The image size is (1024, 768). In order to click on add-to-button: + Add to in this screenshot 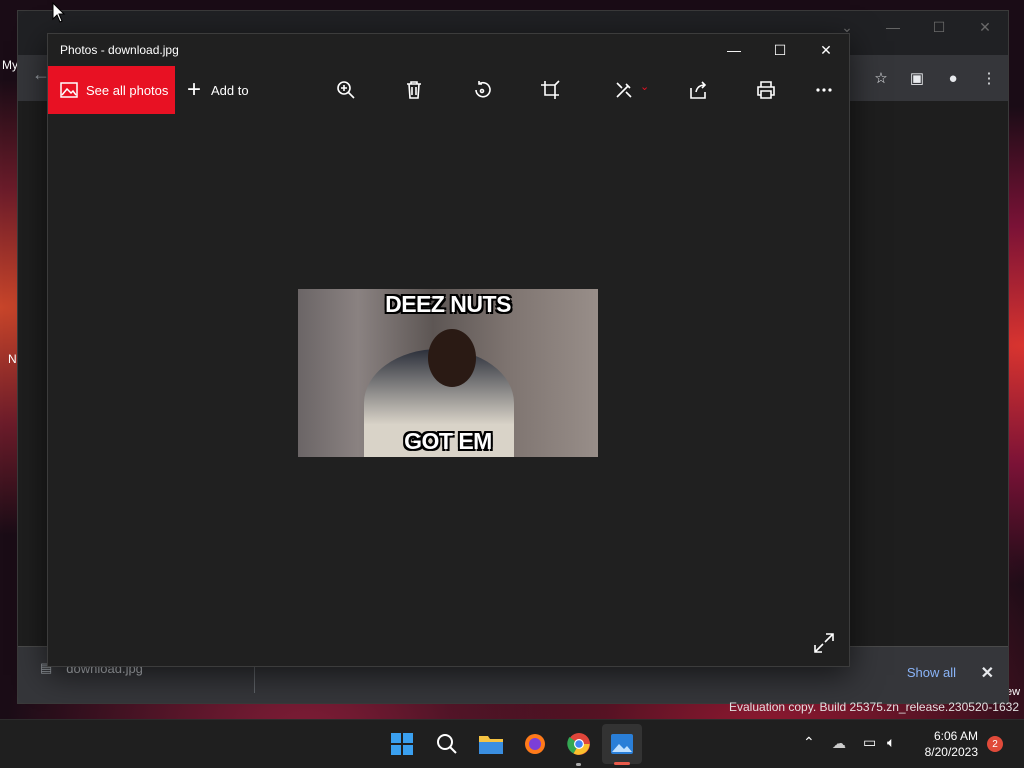, I will do `click(218, 90)`.